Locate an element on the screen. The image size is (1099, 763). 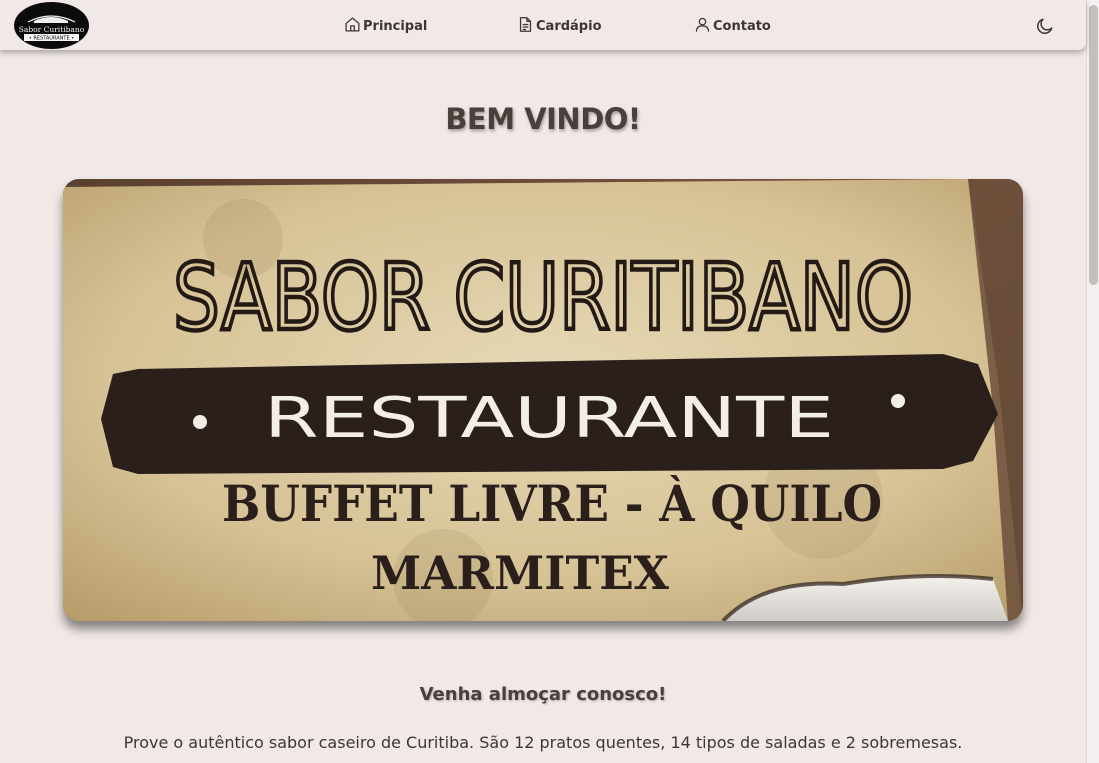
banner-line1-text: BUFFET LIVRE - À QUILO is located at coordinates (552, 503).